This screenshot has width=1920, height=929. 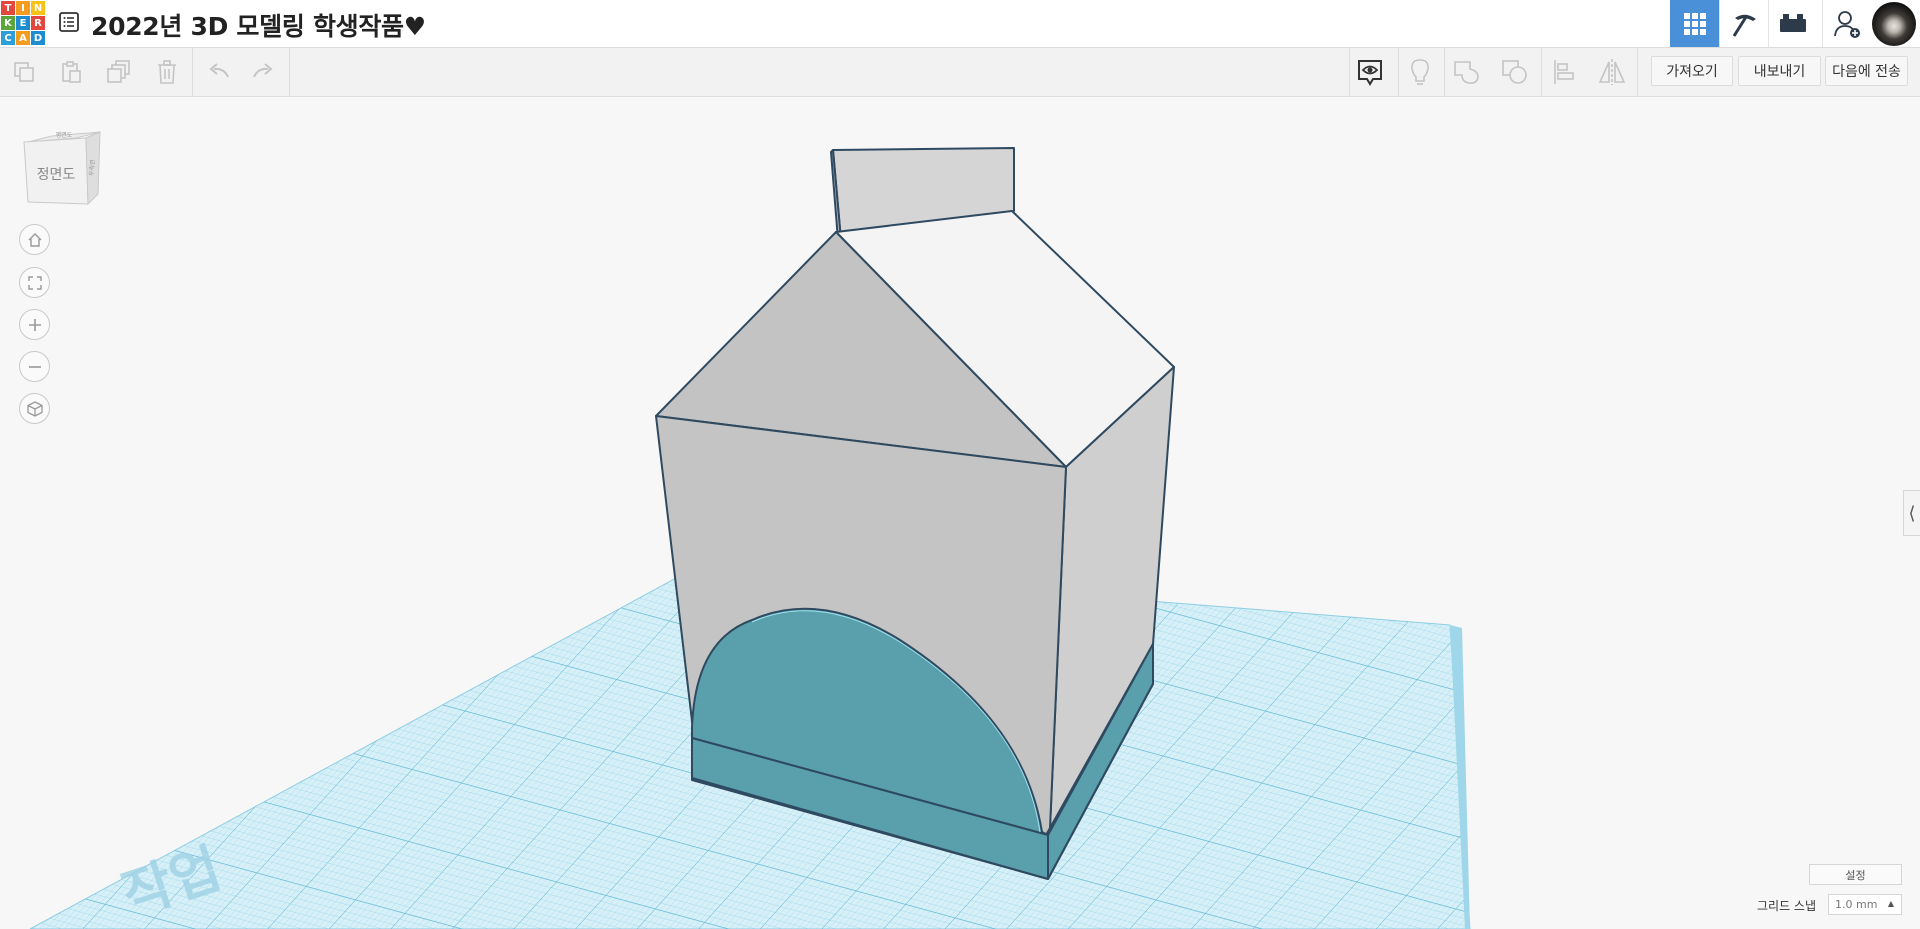 I want to click on add-user-icon, so click(x=1846, y=23).